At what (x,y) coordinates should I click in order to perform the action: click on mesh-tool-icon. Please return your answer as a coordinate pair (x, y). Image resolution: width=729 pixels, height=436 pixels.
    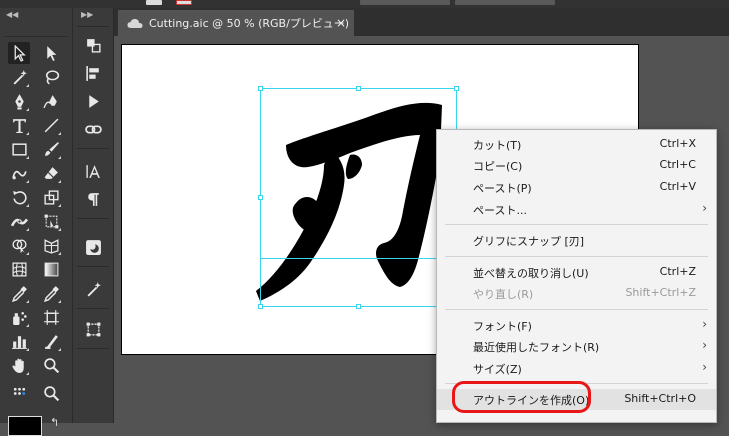
    Looking at the image, I should click on (19, 269).